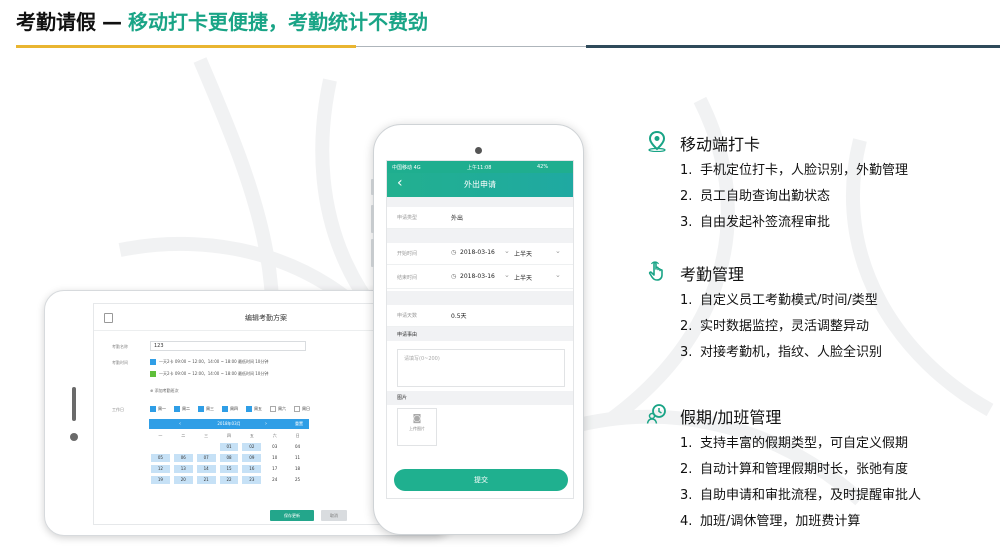 Image resolution: width=1000 pixels, height=554 pixels. Describe the element at coordinates (407, 278) in the screenshot. I see `end-label: 结束时间` at that location.